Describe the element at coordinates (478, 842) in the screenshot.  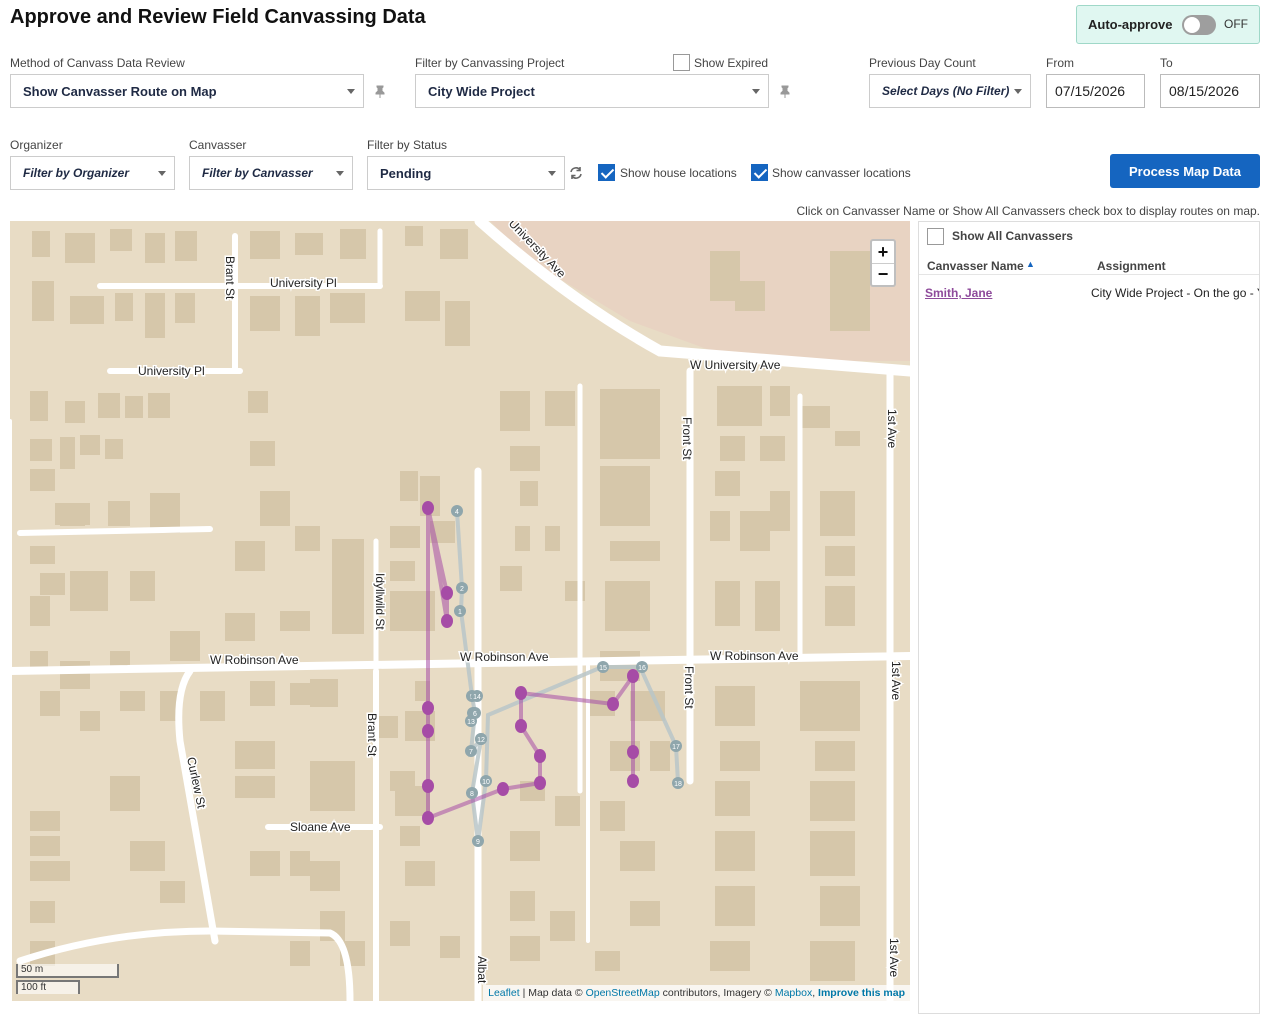
I see `house-marker-label: 9` at that location.